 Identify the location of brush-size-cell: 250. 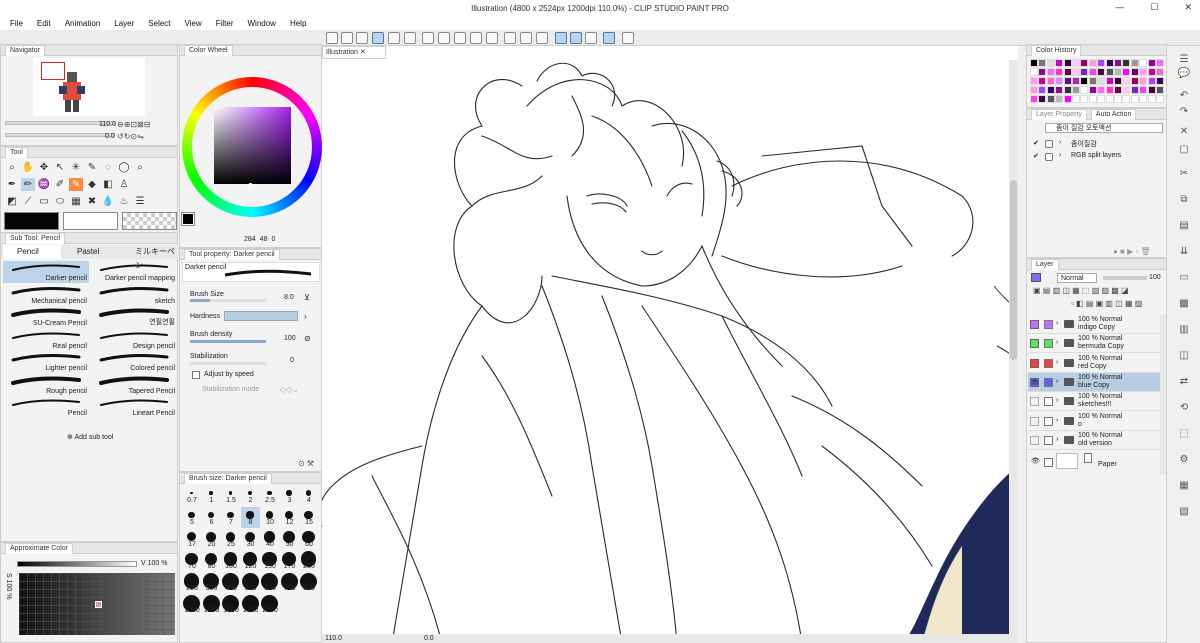
(191, 583).